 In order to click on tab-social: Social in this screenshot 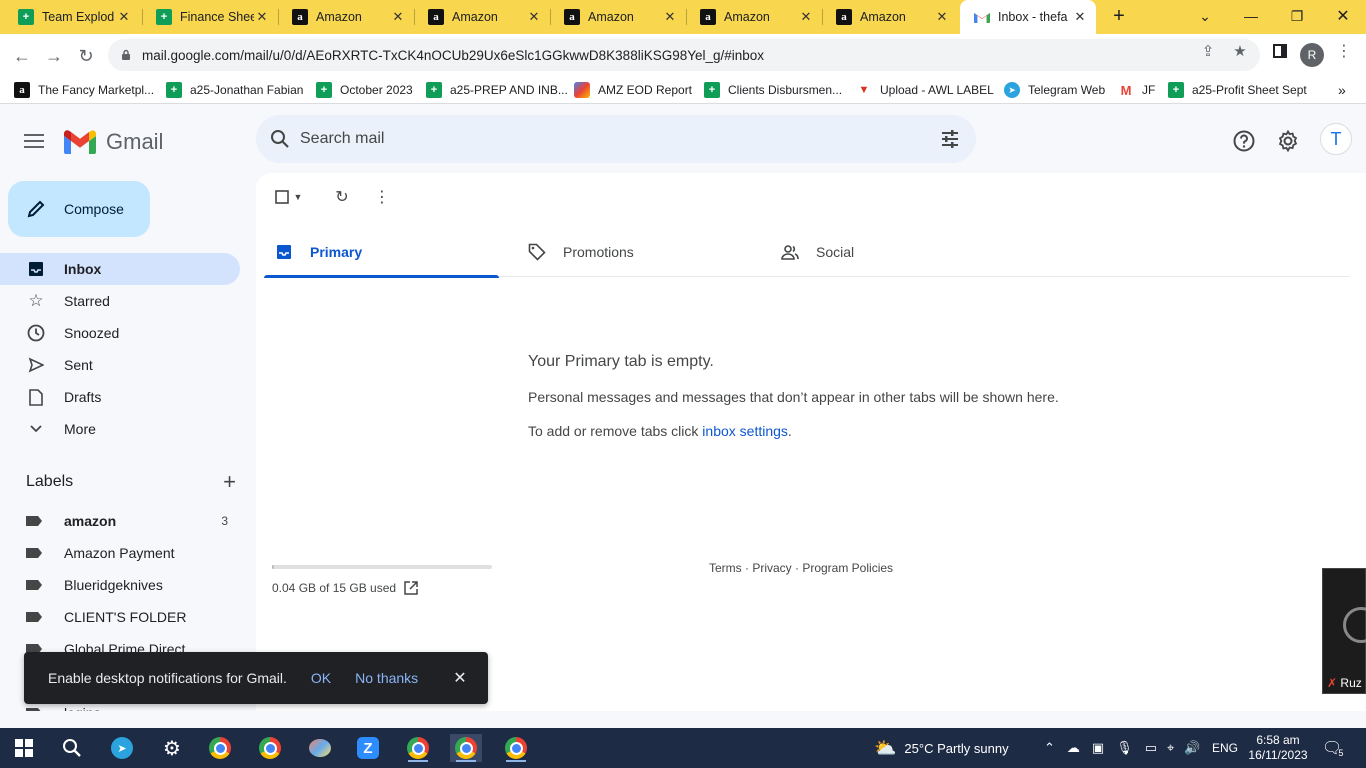, I will do `click(887, 252)`.